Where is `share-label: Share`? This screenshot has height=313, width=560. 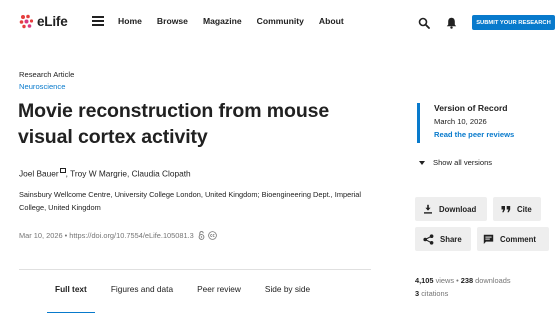 share-label: Share is located at coordinates (451, 239).